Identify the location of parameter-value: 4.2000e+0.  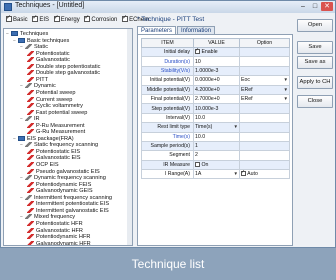
(207, 89).